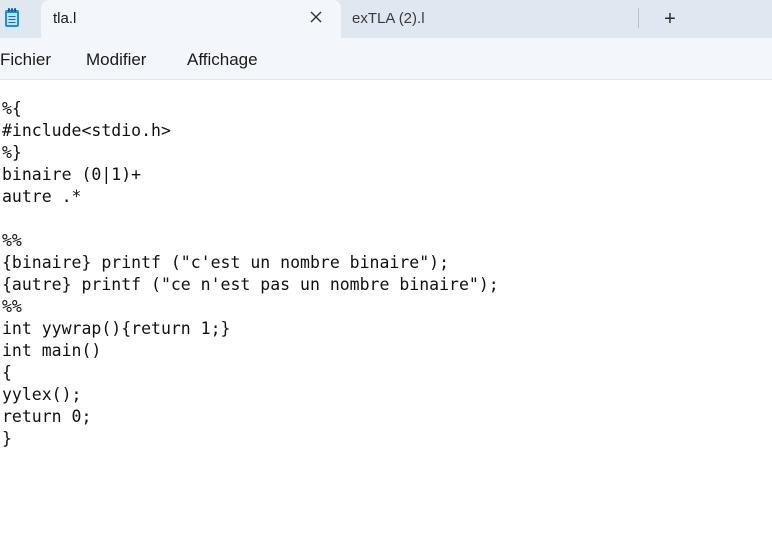 Image resolution: width=772 pixels, height=544 pixels. Describe the element at coordinates (47, 416) in the screenshot. I see `code-line: return 0;` at that location.